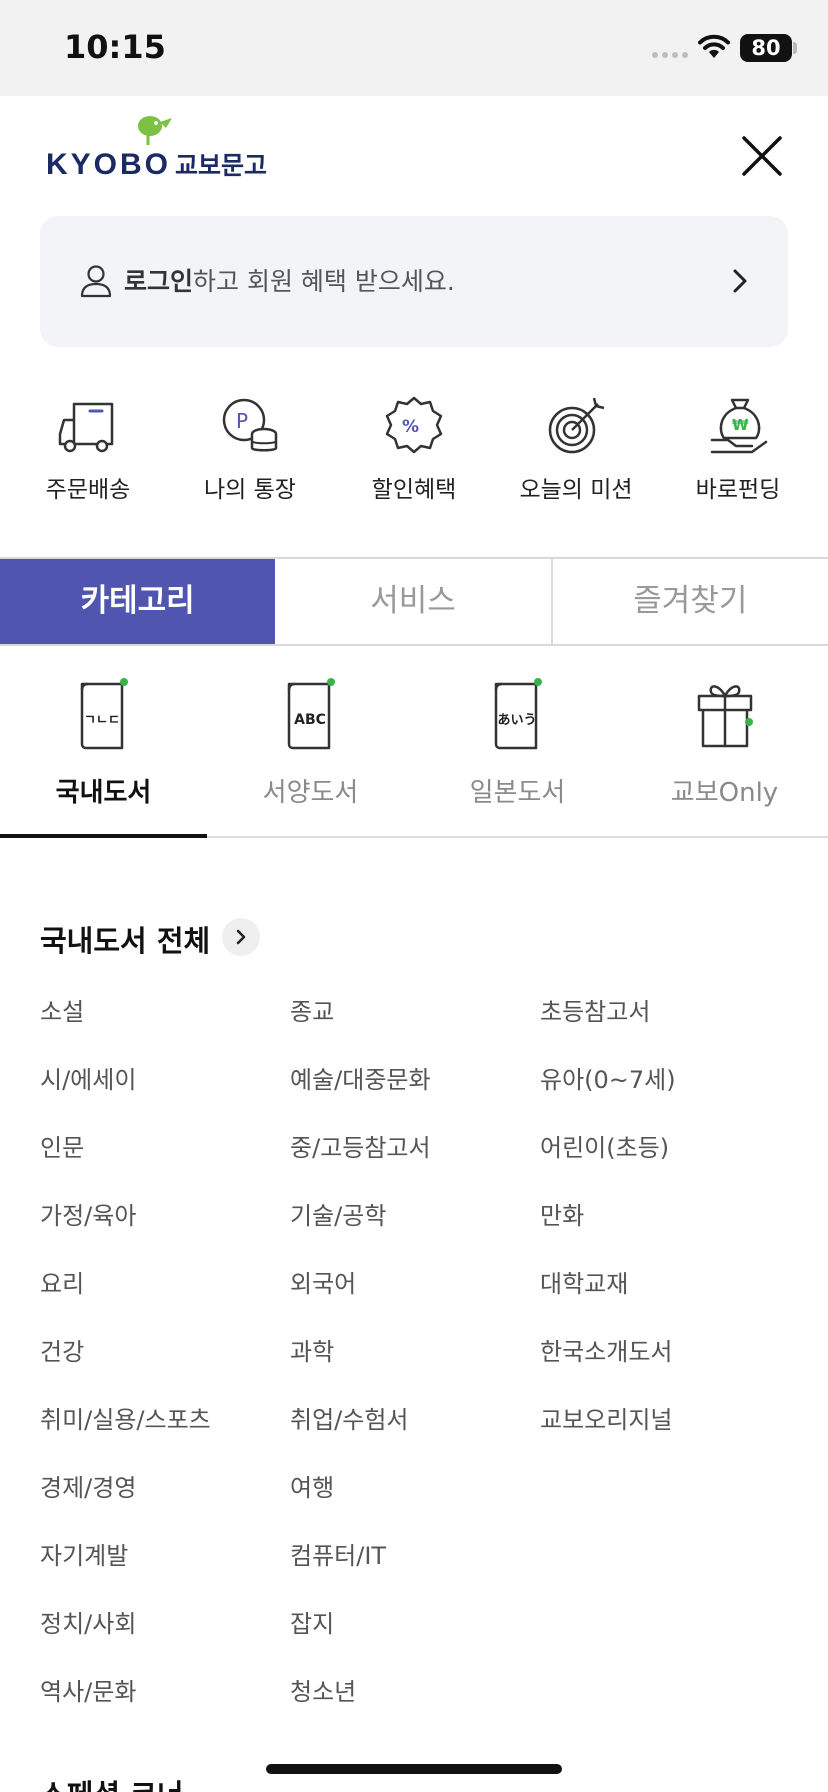 Image resolution: width=828 pixels, height=1792 pixels. What do you see at coordinates (155, 130) in the screenshot?
I see `bird-logo-icon` at bounding box center [155, 130].